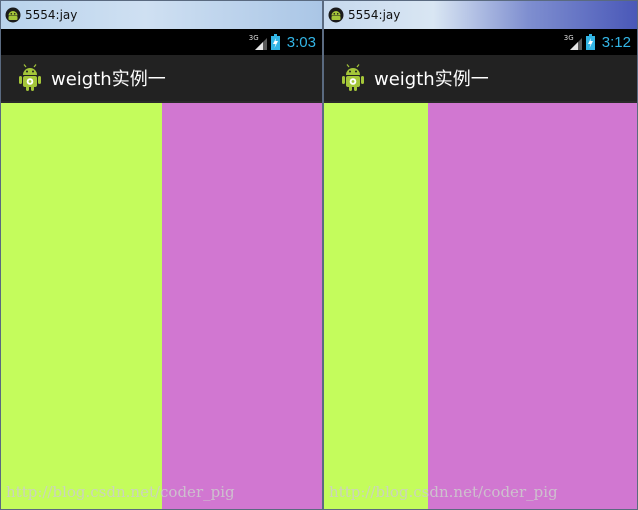 This screenshot has height=510, width=638. Describe the element at coordinates (616, 42) in the screenshot. I see `status-clock: 3:12` at that location.